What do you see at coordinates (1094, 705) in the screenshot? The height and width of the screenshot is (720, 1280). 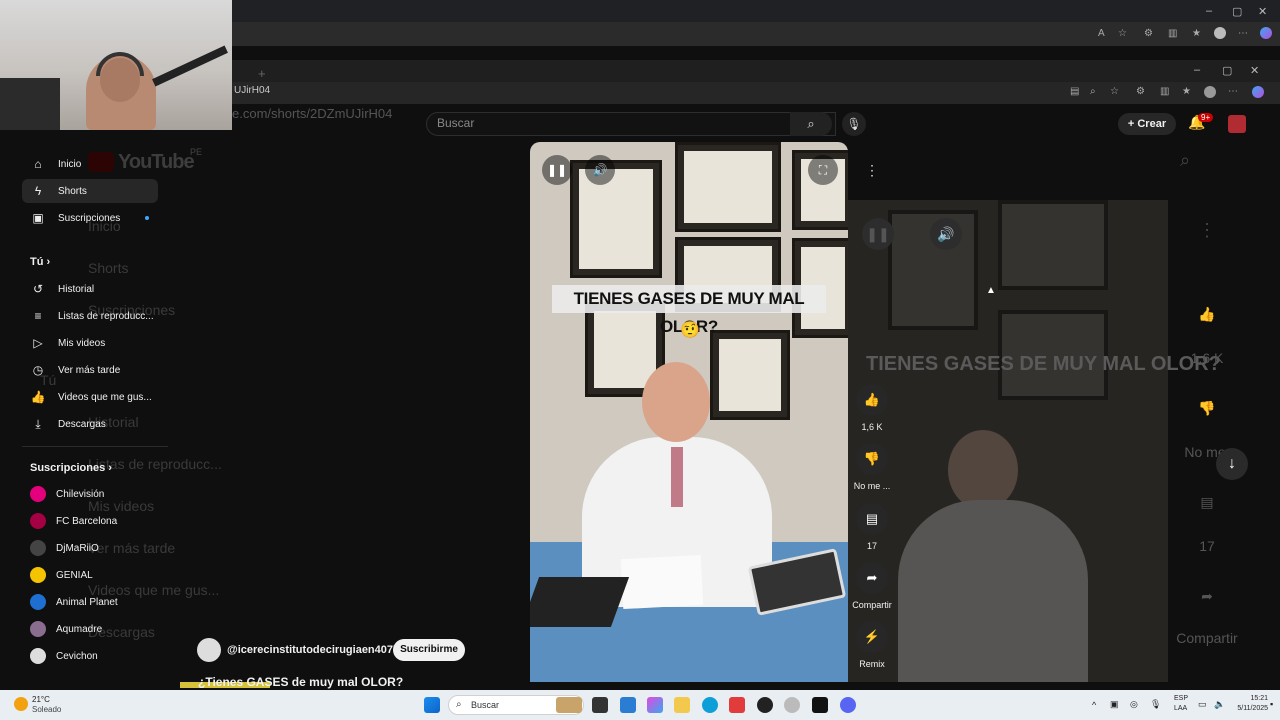 I see `tray-chevron-up-icon: ^` at bounding box center [1094, 705].